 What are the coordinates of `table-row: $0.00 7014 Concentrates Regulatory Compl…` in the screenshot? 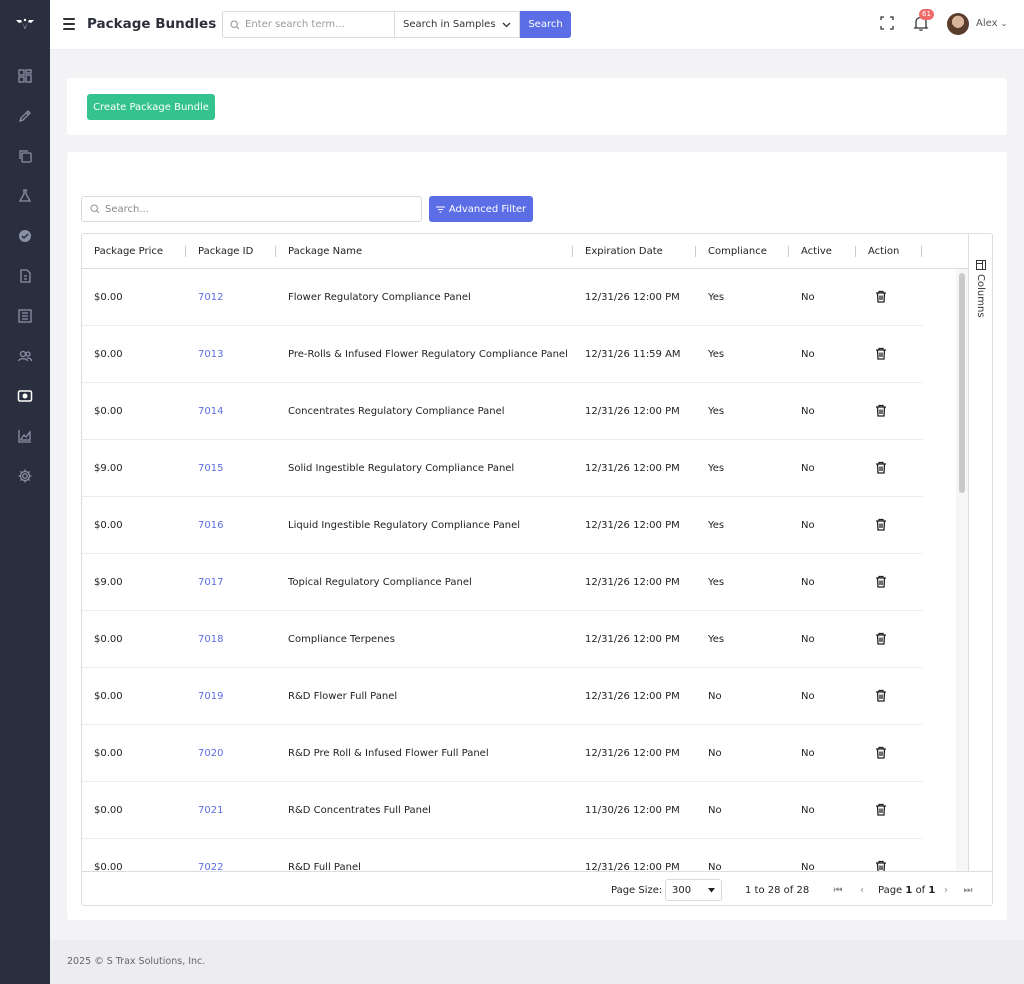 It's located at (502, 411).